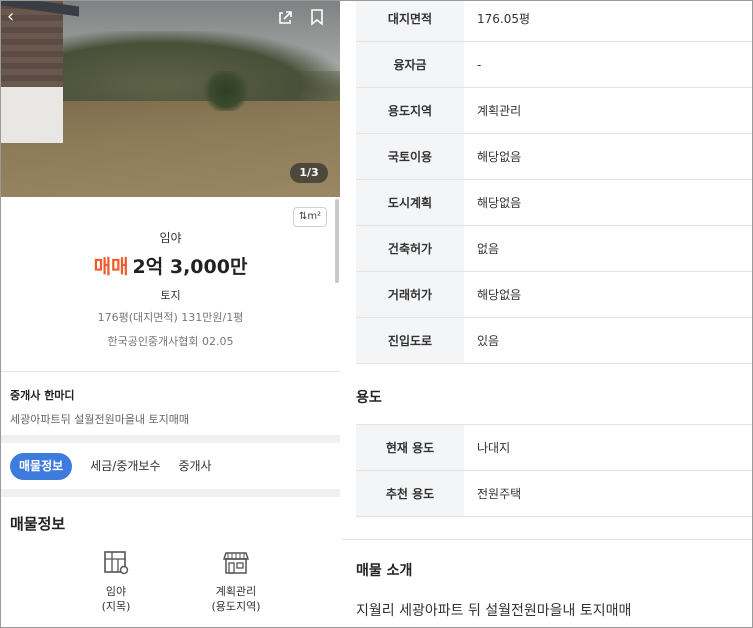 The image size is (753, 628). Describe the element at coordinates (170, 238) in the screenshot. I see `property-type: 임야` at that location.